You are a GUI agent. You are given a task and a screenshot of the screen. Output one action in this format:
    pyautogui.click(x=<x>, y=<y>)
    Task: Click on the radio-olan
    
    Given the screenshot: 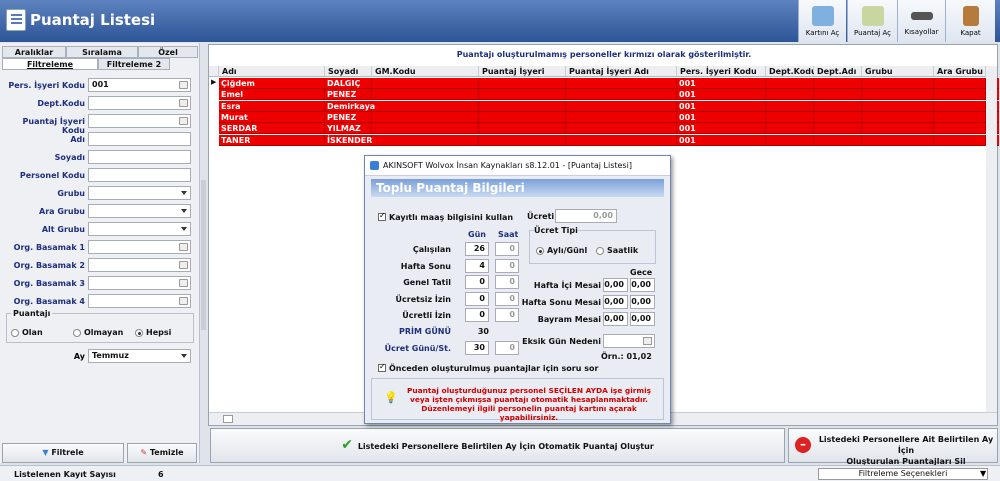 What is the action you would take?
    pyautogui.click(x=15, y=333)
    